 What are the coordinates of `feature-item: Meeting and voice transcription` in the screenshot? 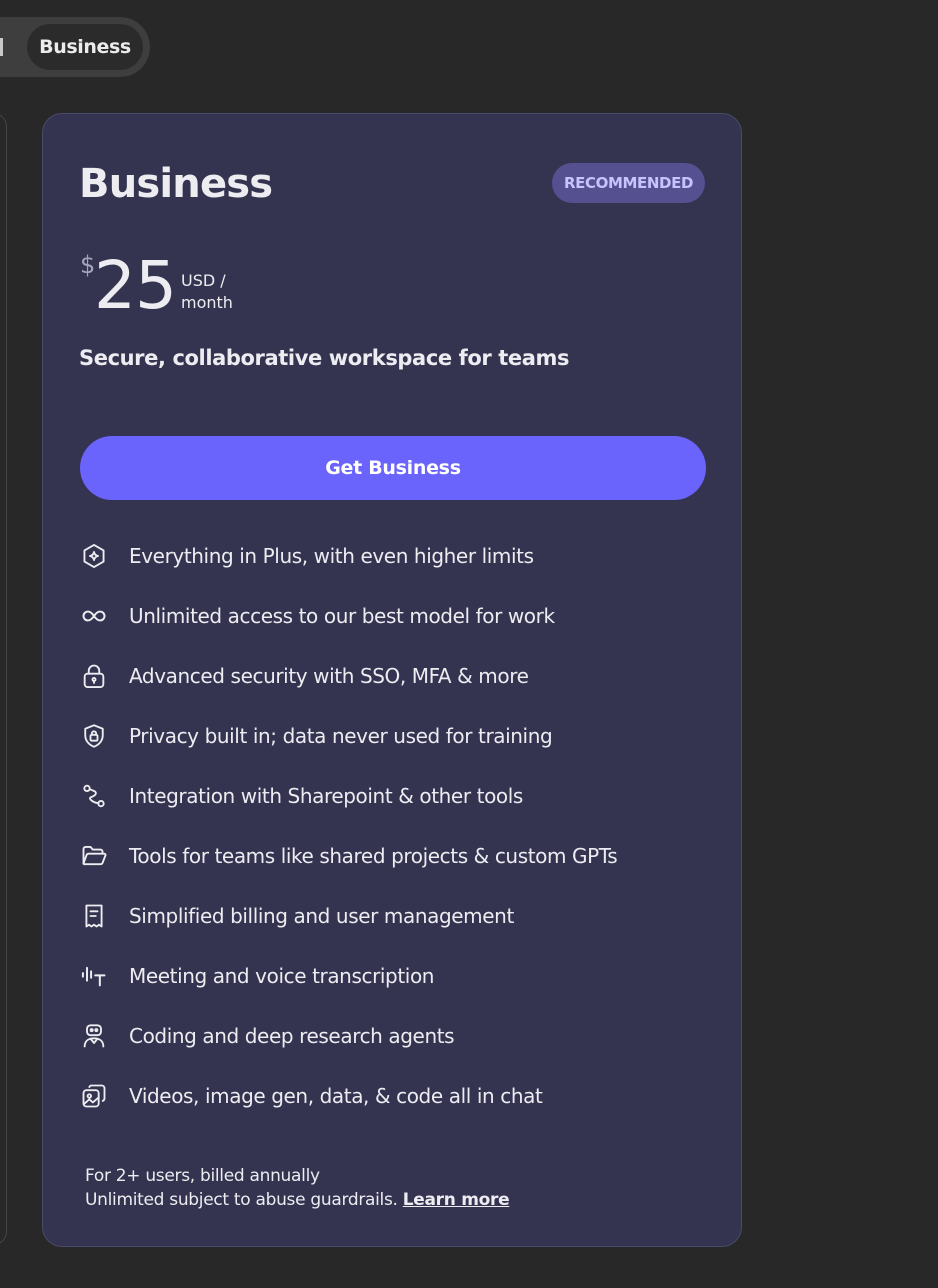 It's located at (399, 976).